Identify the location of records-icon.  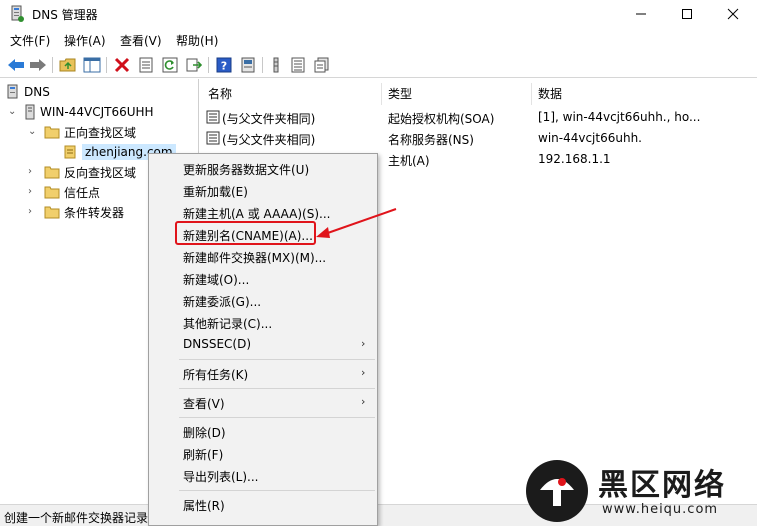
(321, 65).